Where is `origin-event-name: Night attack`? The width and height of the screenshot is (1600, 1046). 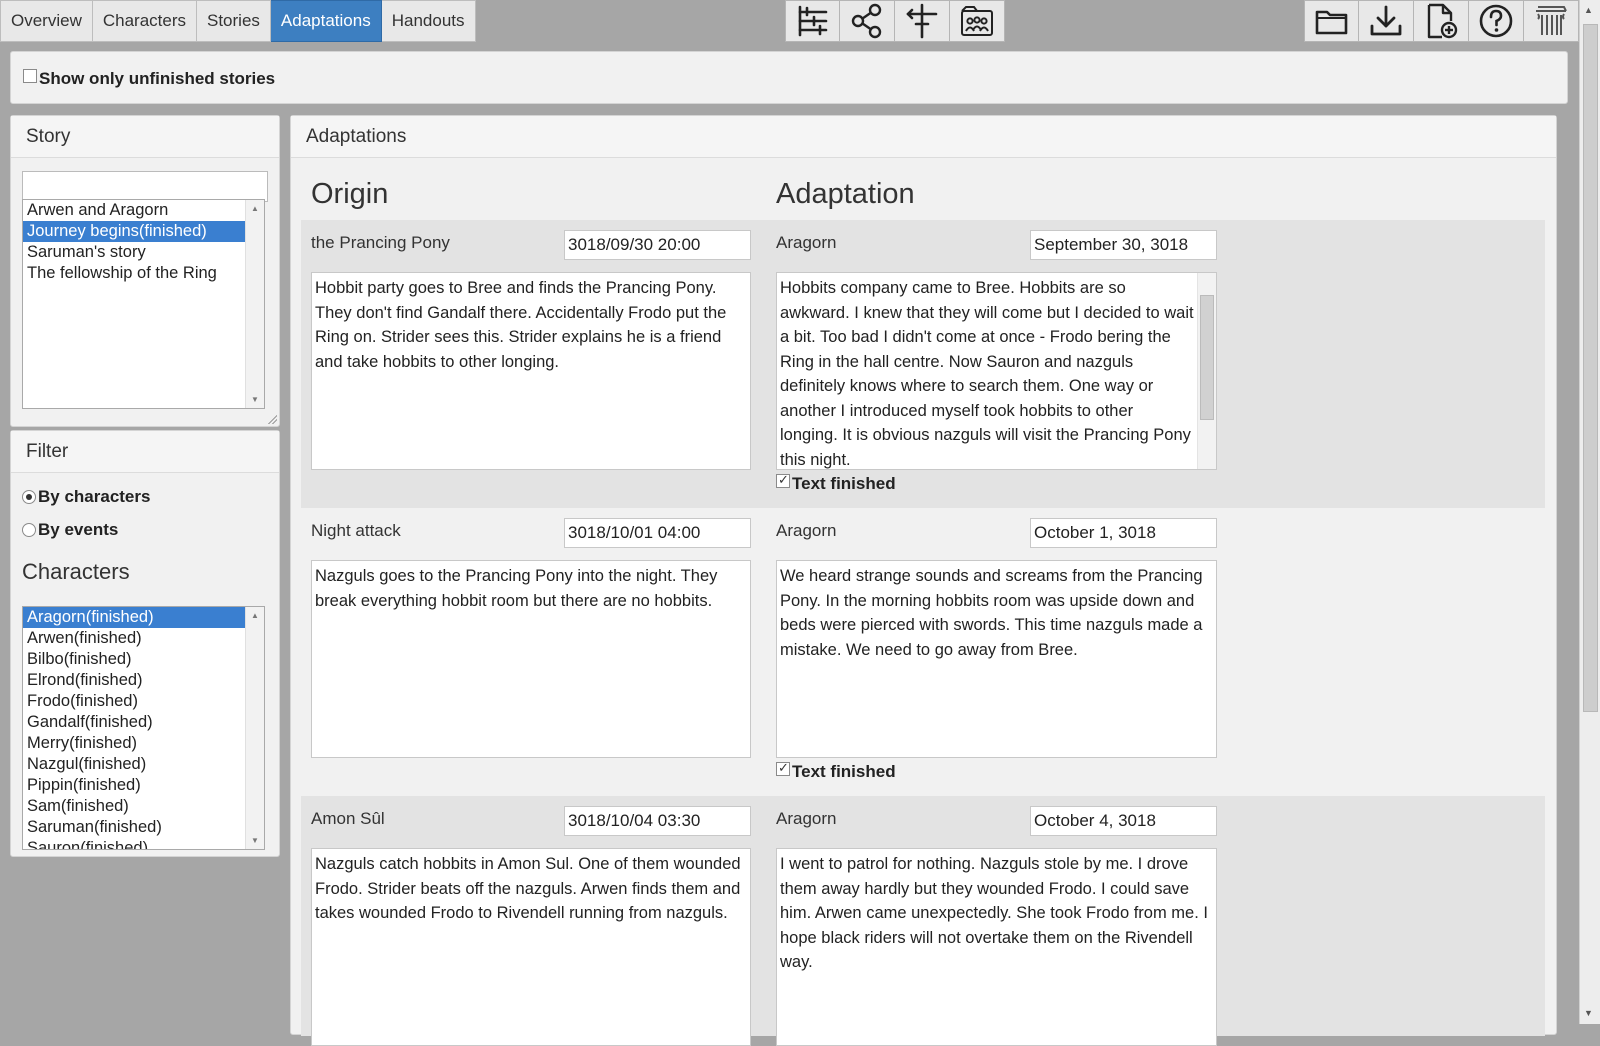 origin-event-name: Night attack is located at coordinates (356, 530).